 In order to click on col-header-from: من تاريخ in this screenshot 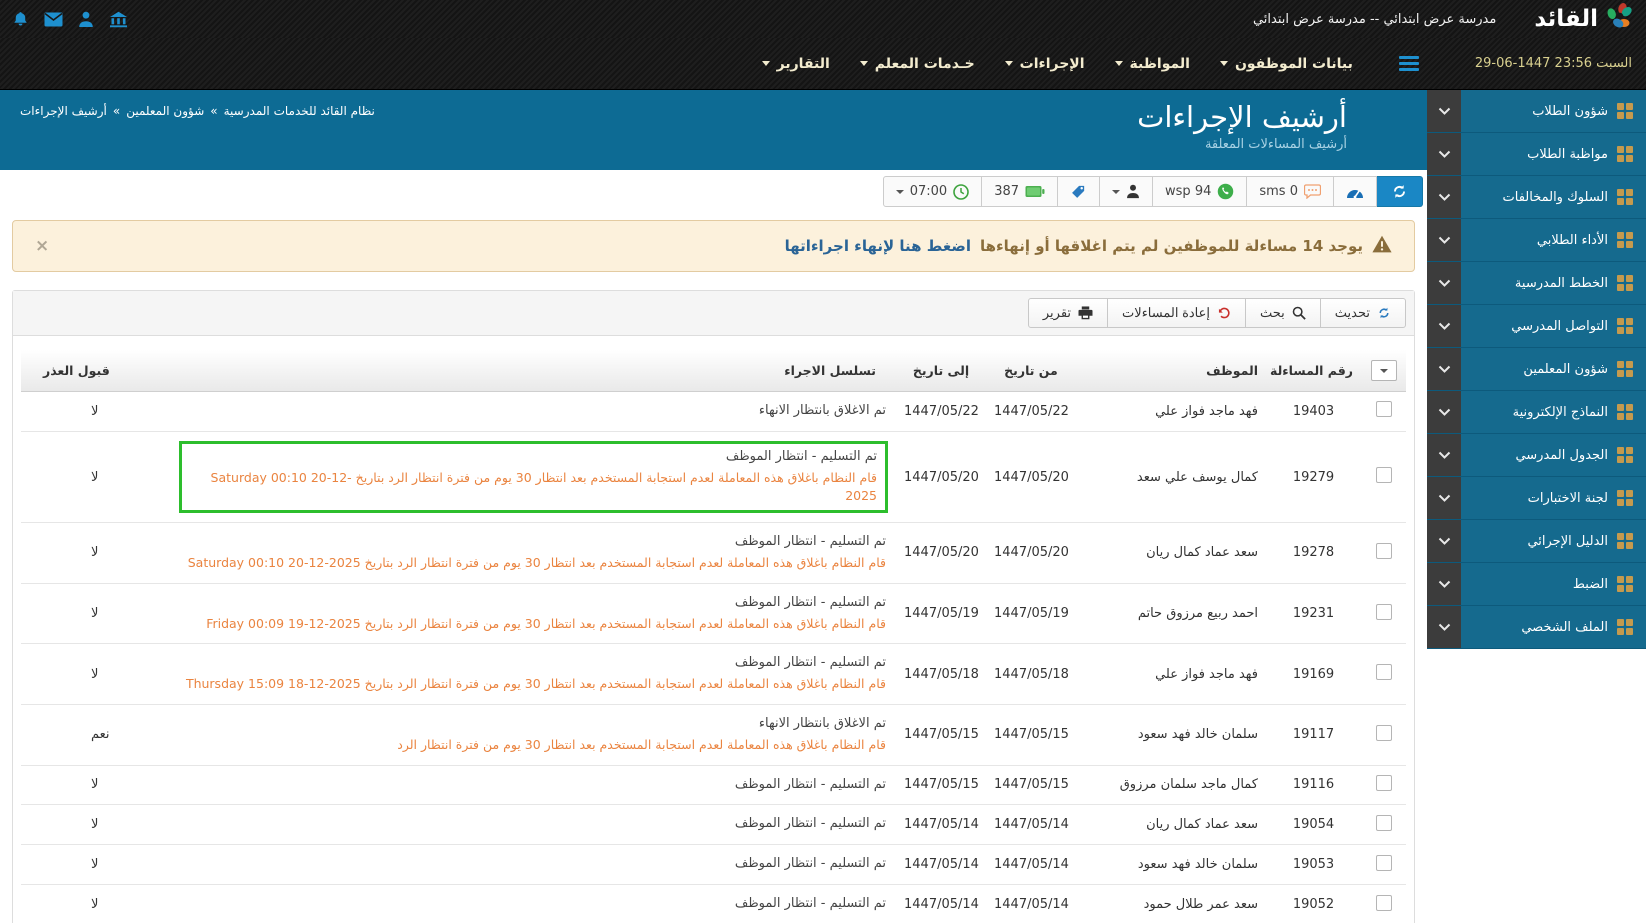, I will do `click(1031, 371)`.